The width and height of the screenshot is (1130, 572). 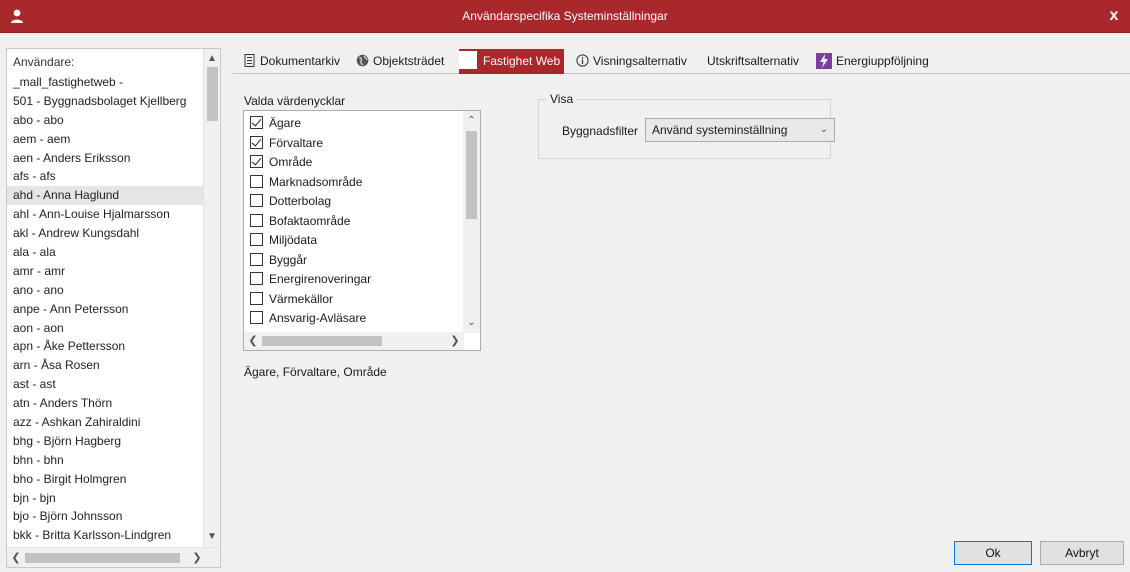 What do you see at coordinates (582, 60) in the screenshot?
I see `info-icon` at bounding box center [582, 60].